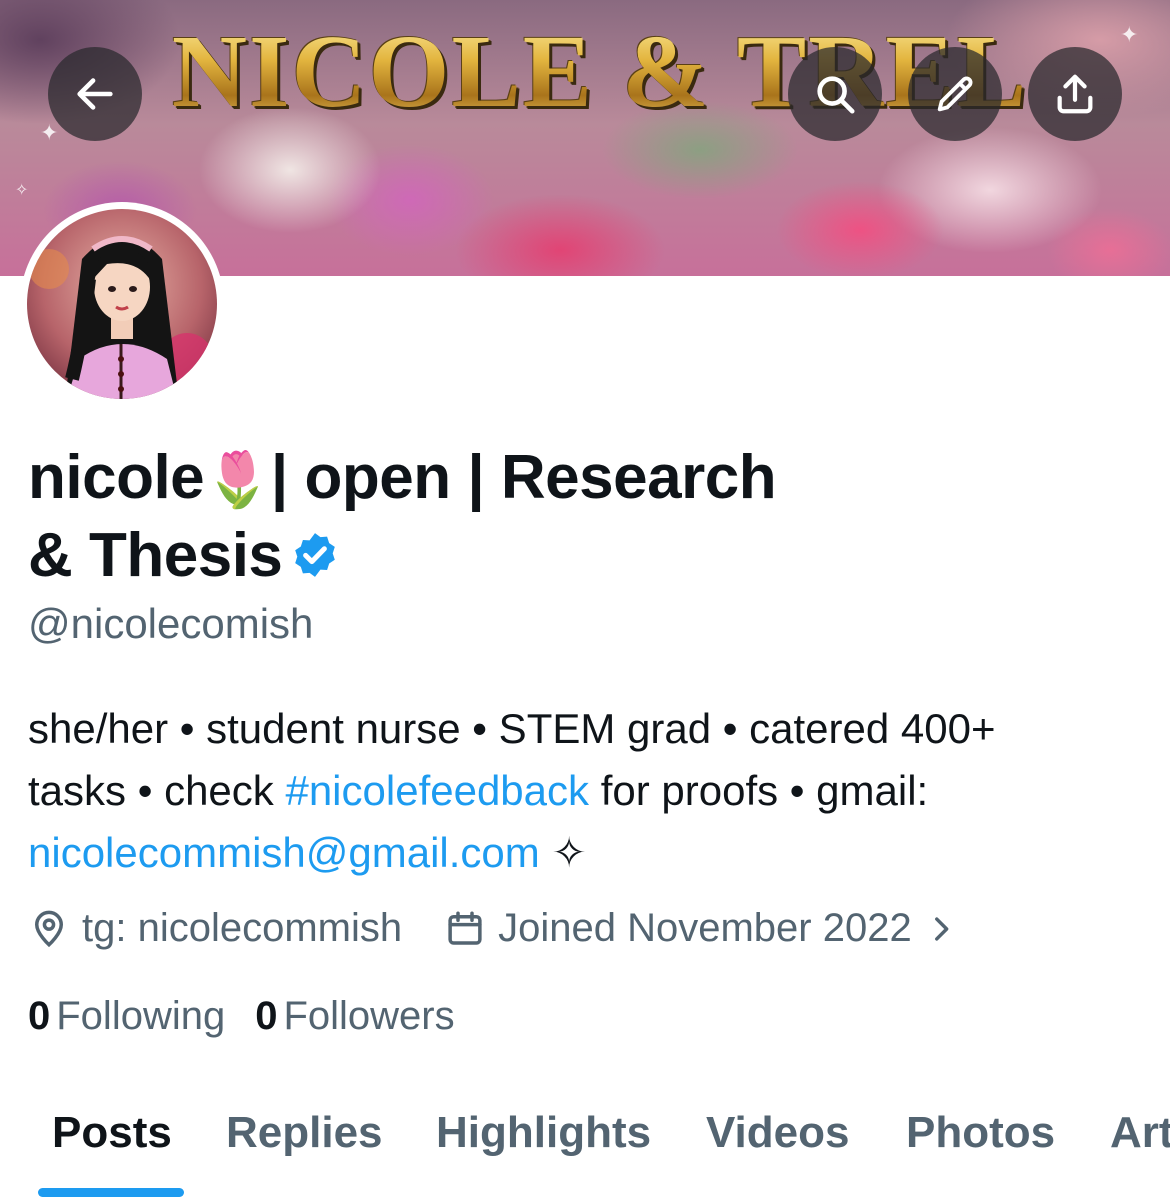 The width and height of the screenshot is (1170, 1197). I want to click on following-count: 0, so click(39, 1016).